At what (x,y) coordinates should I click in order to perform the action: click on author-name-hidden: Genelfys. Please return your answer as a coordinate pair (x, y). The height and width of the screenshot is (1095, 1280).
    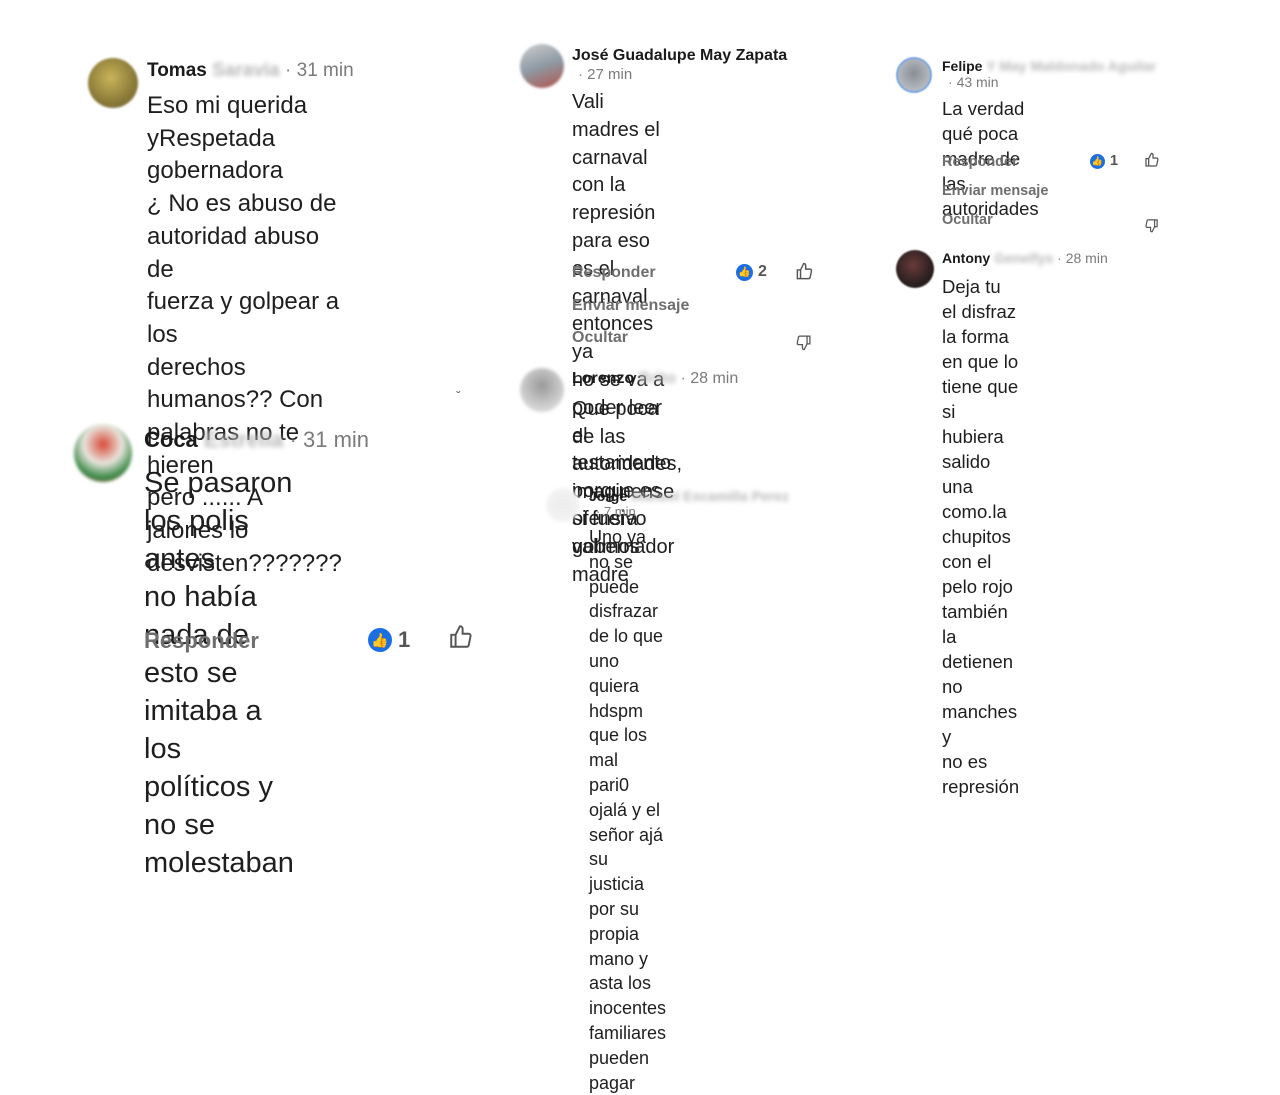
    Looking at the image, I should click on (1024, 258).